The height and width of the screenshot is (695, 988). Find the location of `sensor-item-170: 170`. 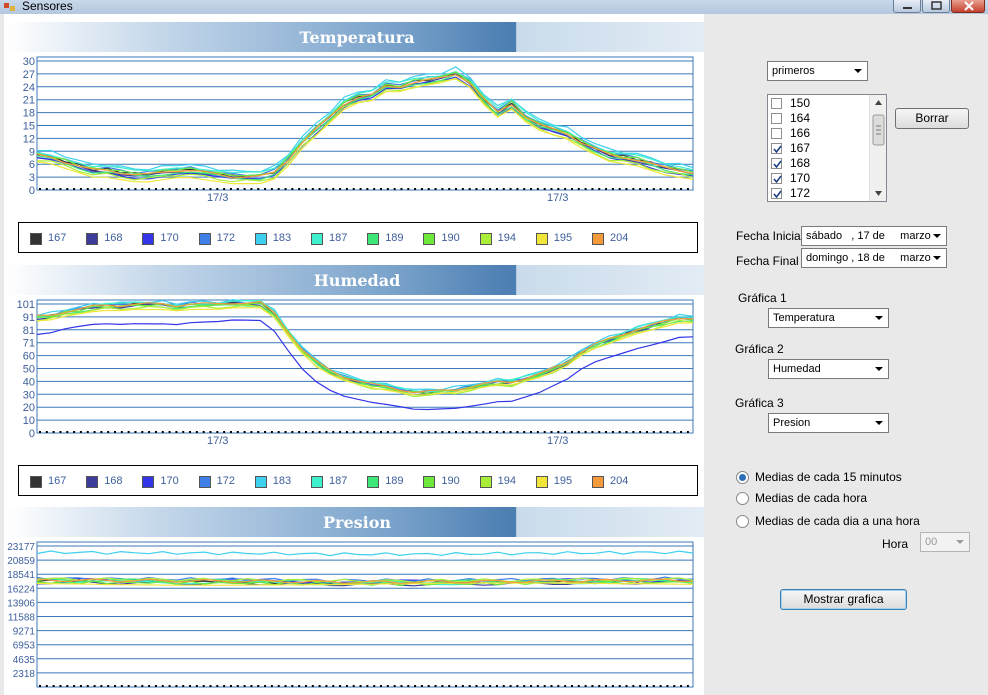

sensor-item-170: 170 is located at coordinates (821, 178).